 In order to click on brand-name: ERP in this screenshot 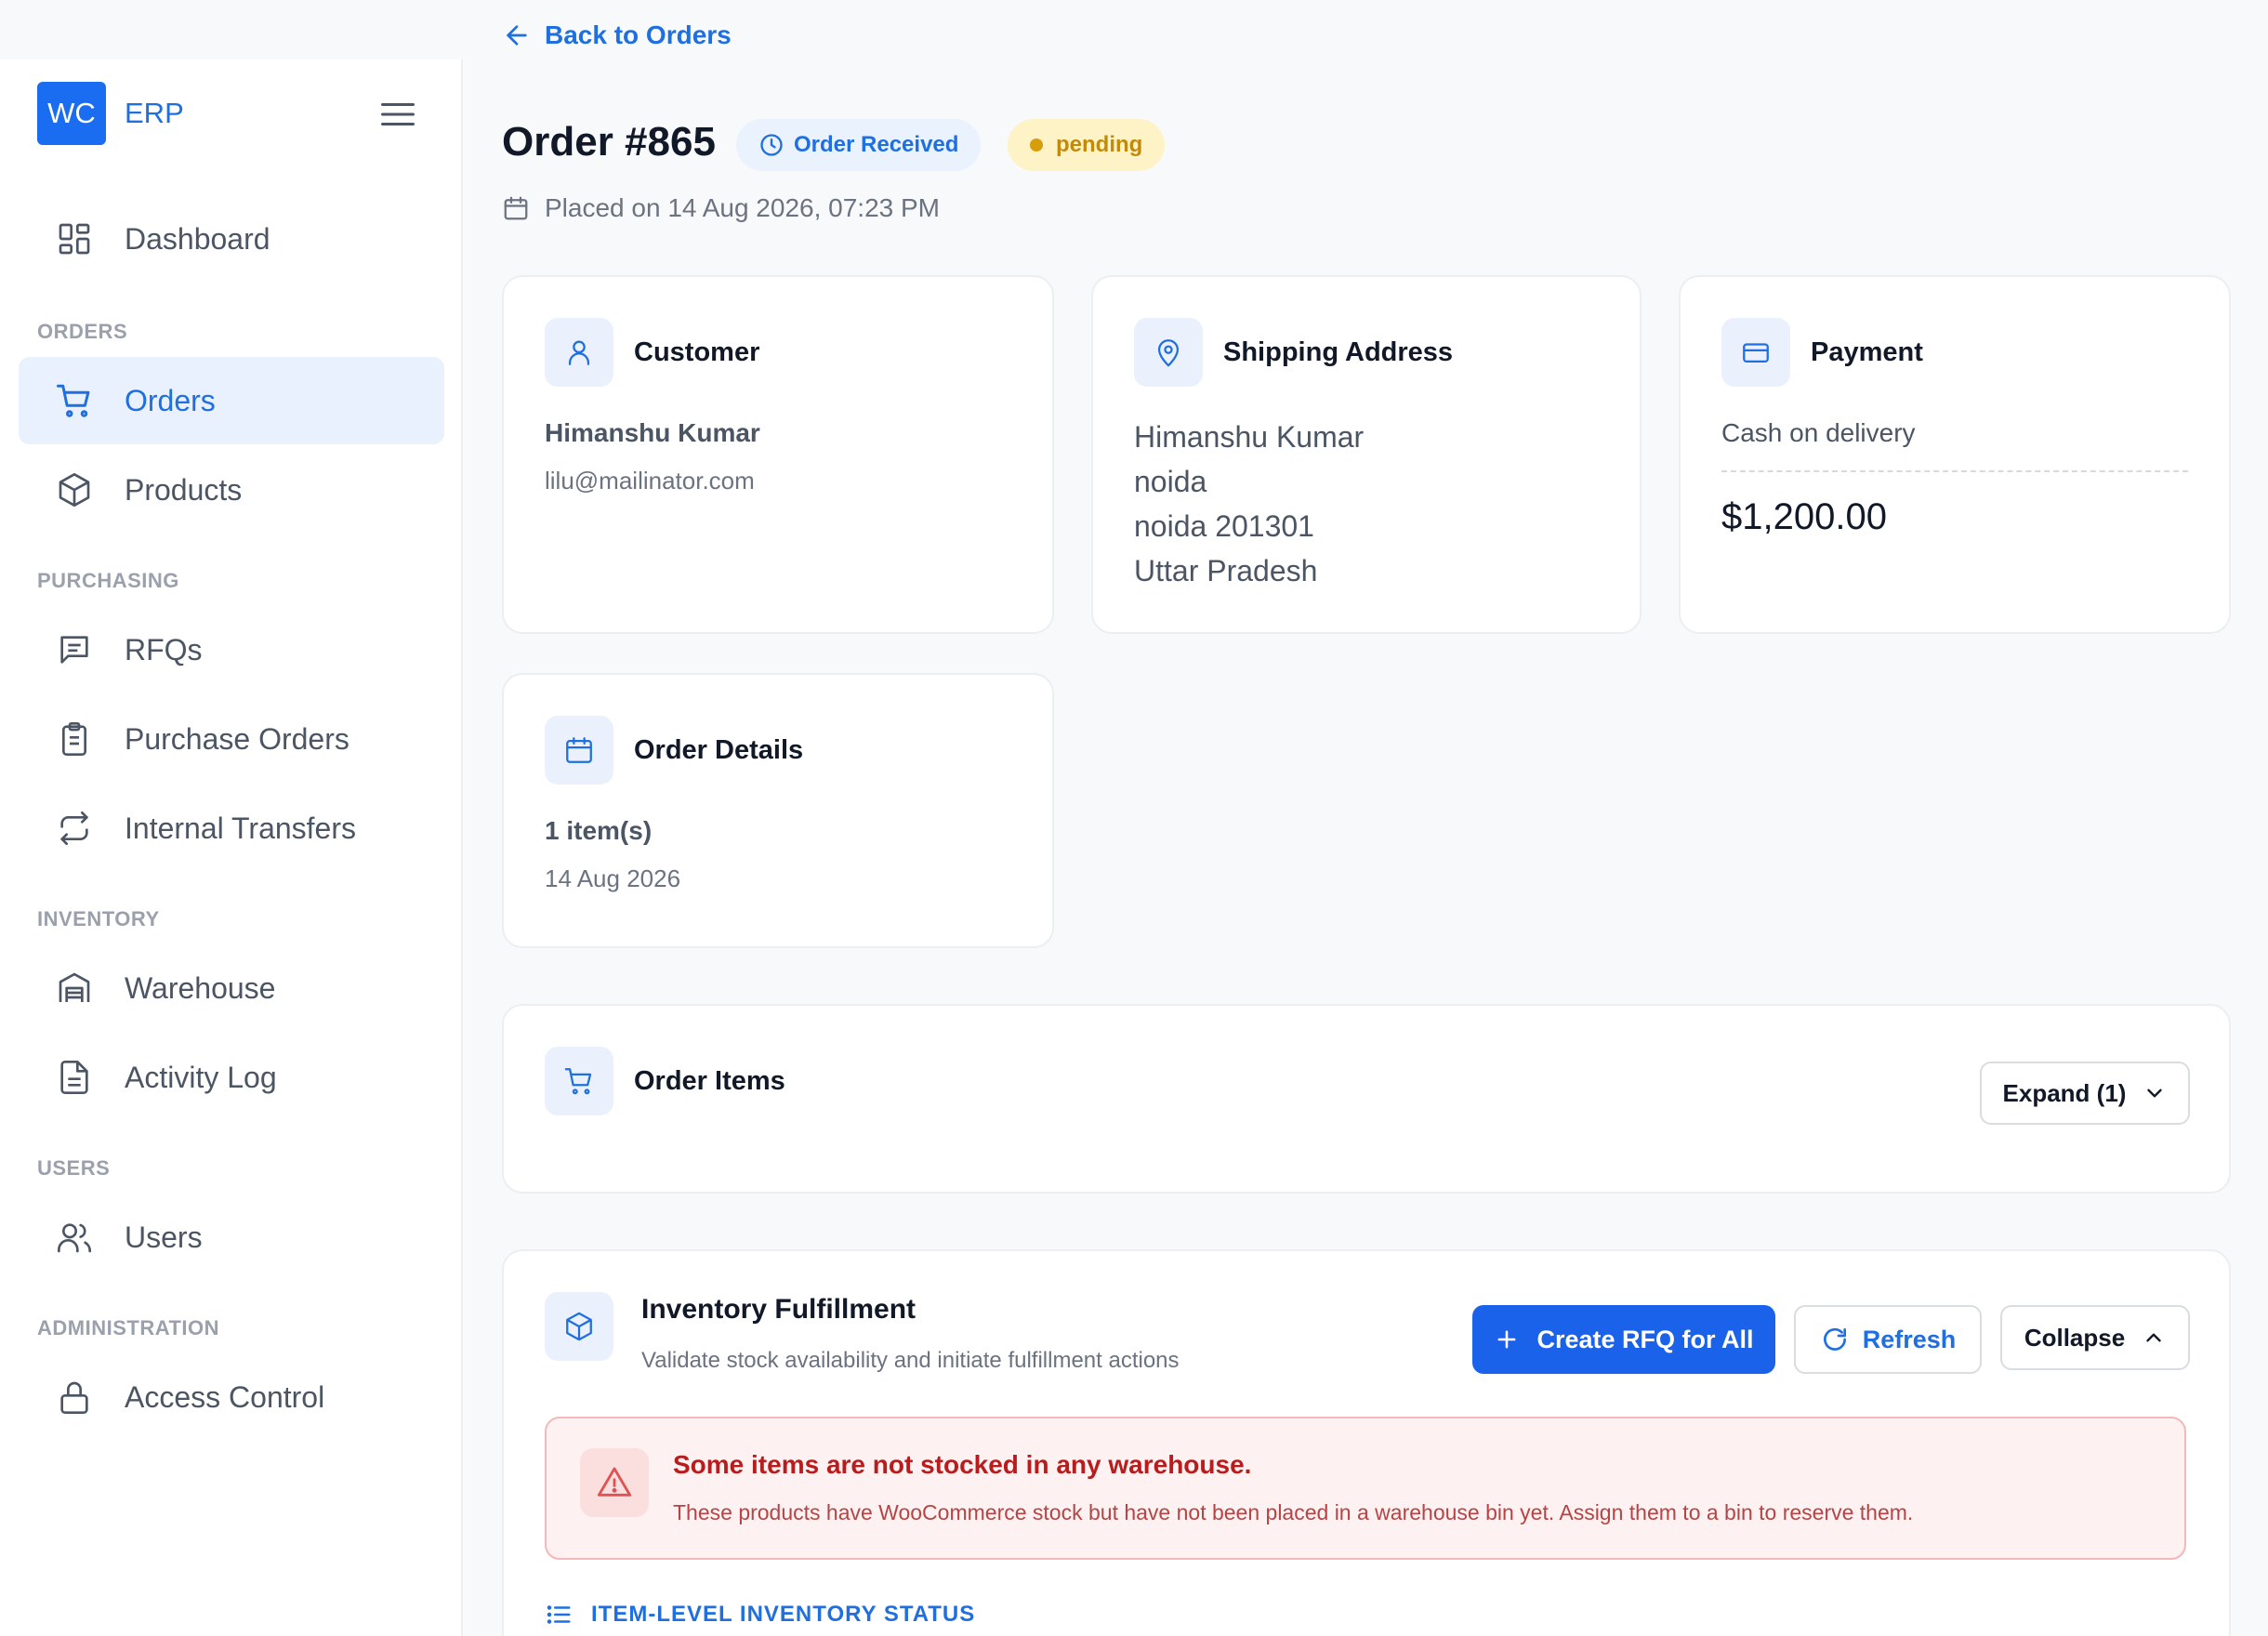, I will do `click(154, 113)`.